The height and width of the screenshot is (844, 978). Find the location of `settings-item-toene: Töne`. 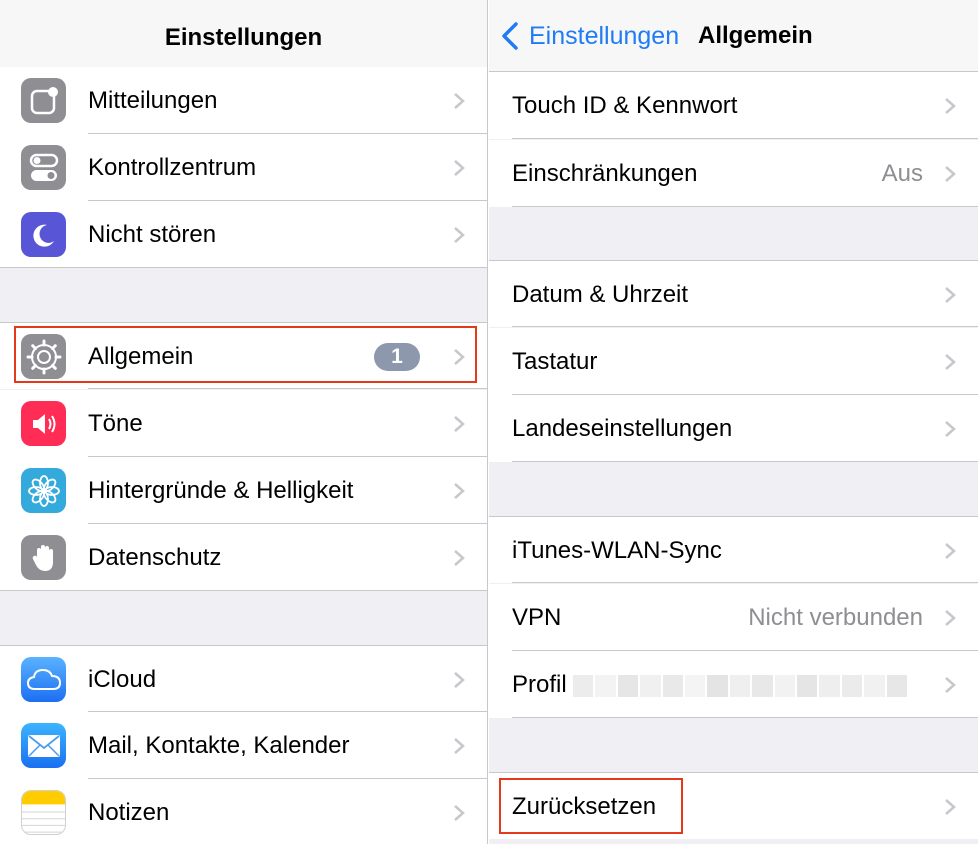

settings-item-toene: Töne is located at coordinates (243, 423).